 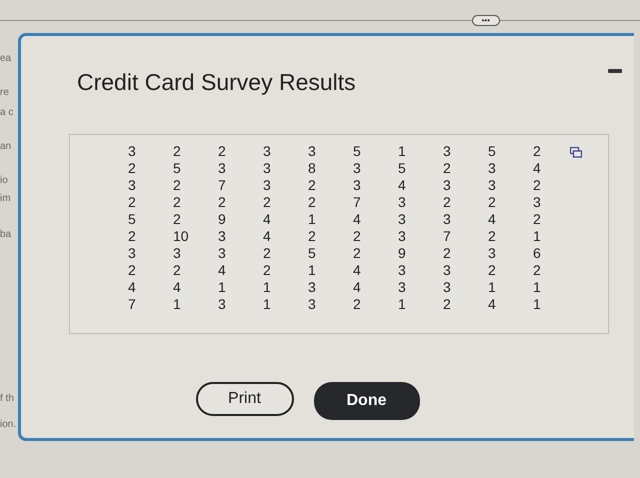 What do you see at coordinates (4, 92) in the screenshot?
I see `page-text: re` at bounding box center [4, 92].